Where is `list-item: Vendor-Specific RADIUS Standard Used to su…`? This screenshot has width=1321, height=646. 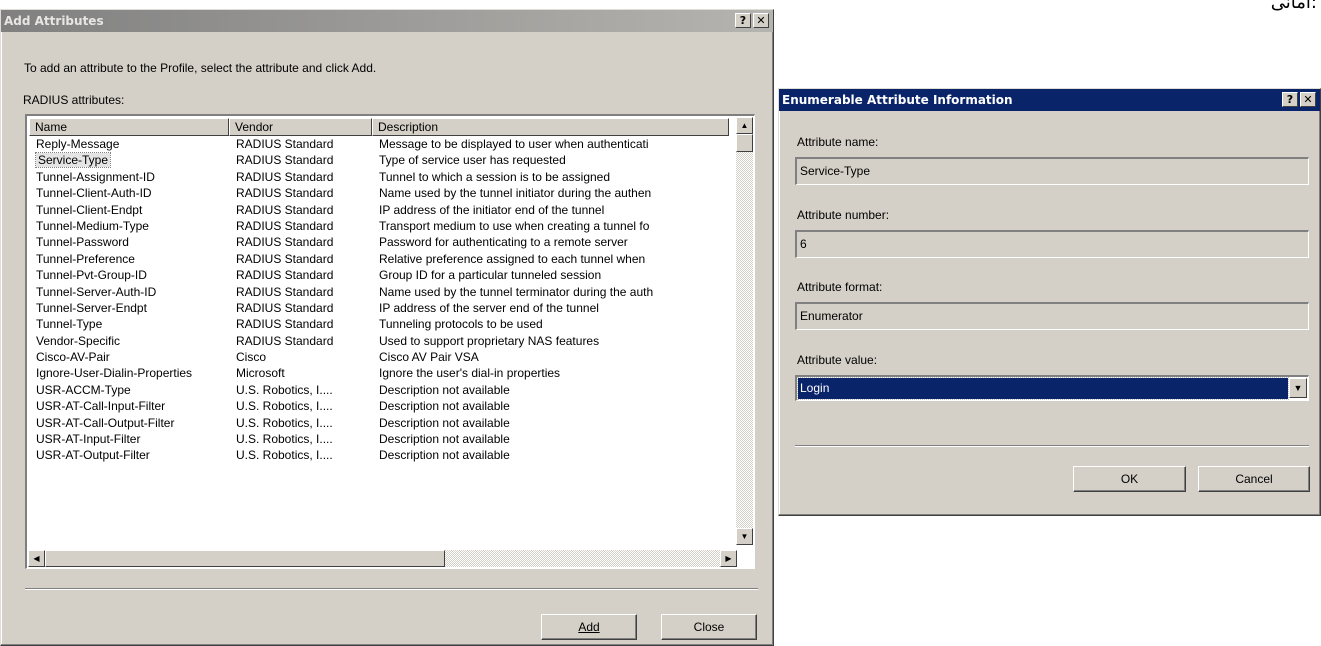
list-item: Vendor-Specific RADIUS Standard Used to su… is located at coordinates (379, 341).